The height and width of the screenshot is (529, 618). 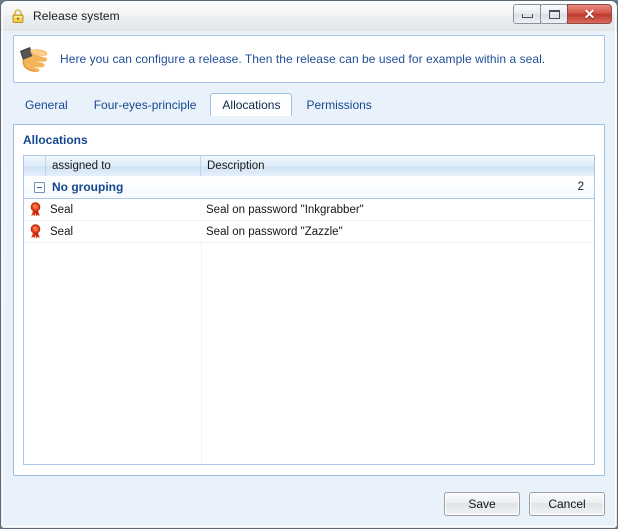 I want to click on save-button-label: Save, so click(x=482, y=504).